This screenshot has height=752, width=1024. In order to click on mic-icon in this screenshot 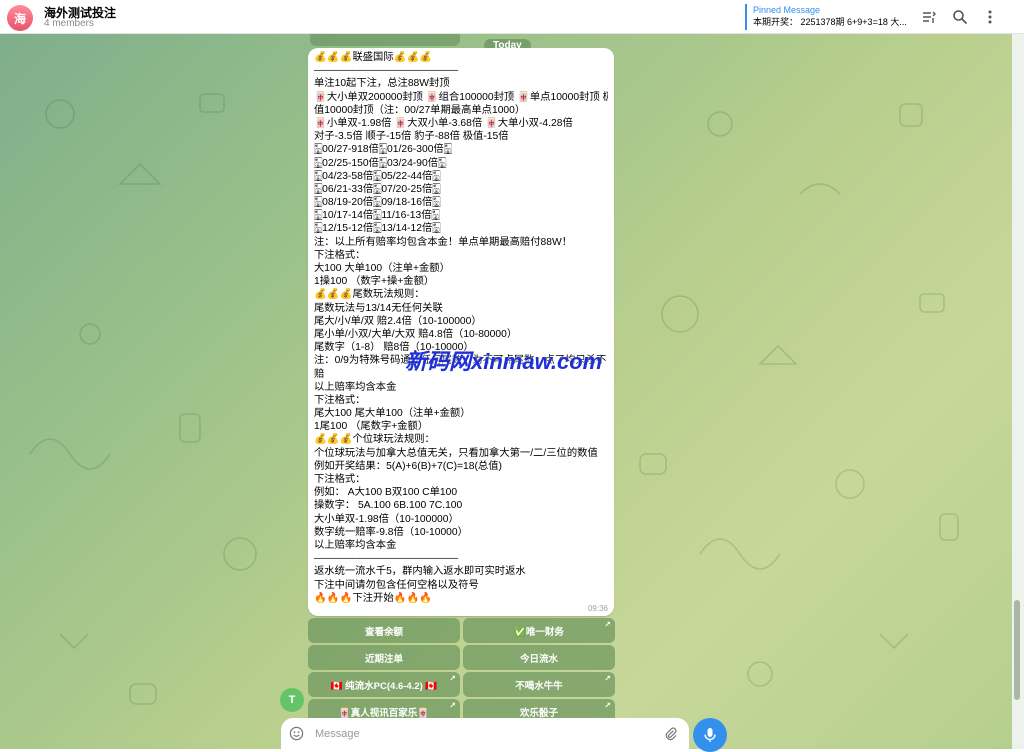, I will do `click(710, 735)`.